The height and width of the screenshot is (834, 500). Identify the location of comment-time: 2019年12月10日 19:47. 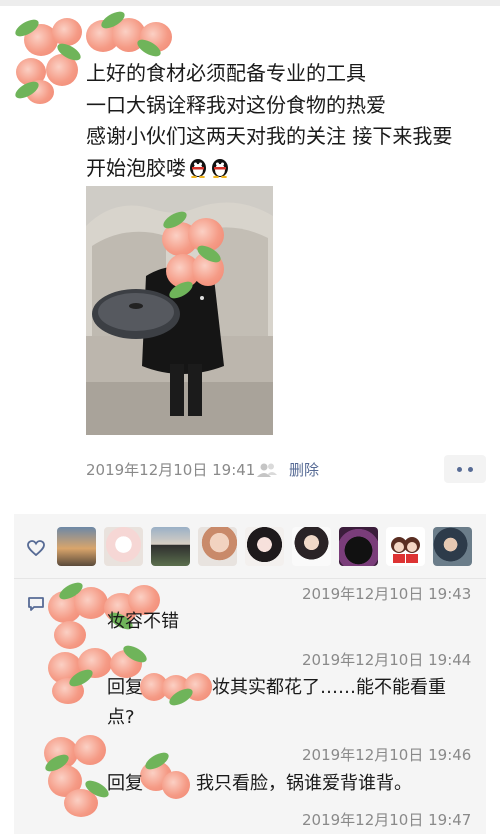
(387, 820).